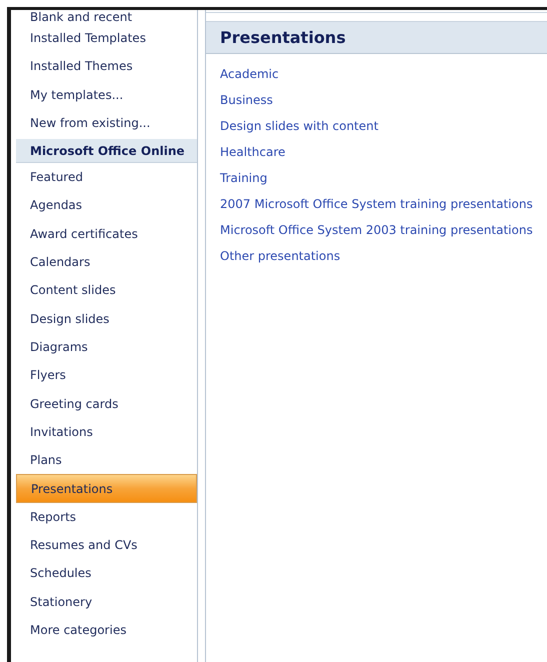 This screenshot has width=547, height=662. I want to click on category-item: Stationery, so click(106, 602).